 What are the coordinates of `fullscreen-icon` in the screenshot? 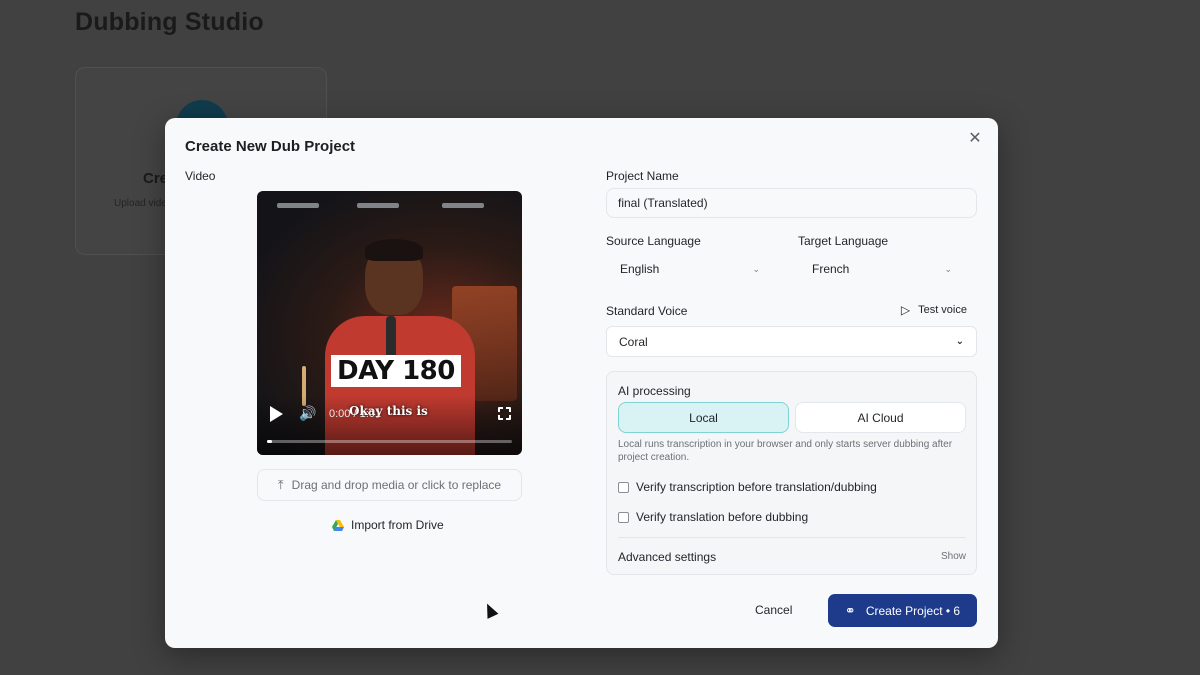 It's located at (504, 413).